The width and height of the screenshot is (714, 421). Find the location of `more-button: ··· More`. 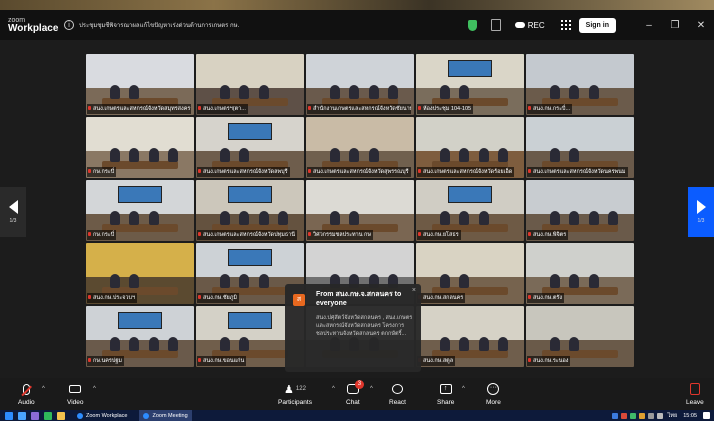

more-button: ··· More is located at coordinates (493, 394).